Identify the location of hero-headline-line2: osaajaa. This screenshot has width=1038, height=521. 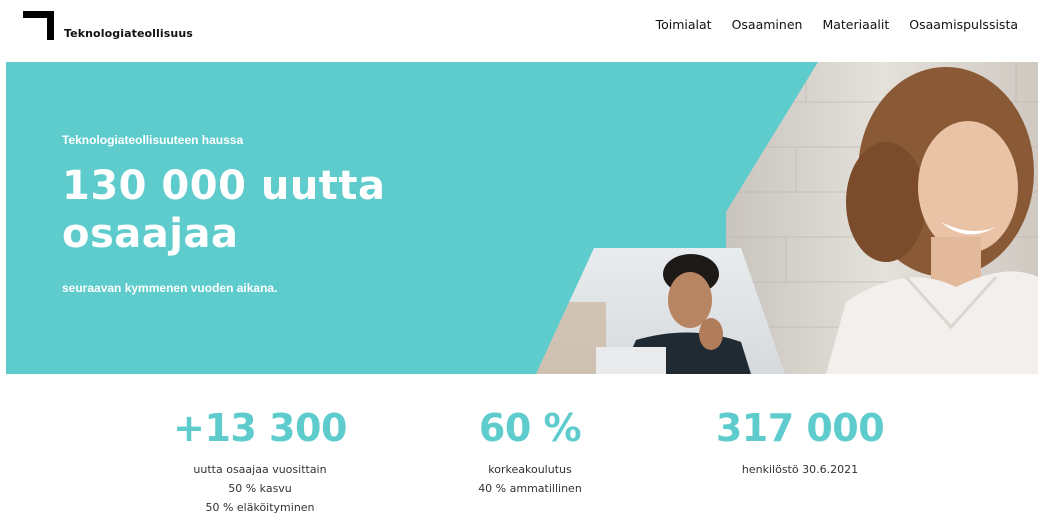
(150, 234).